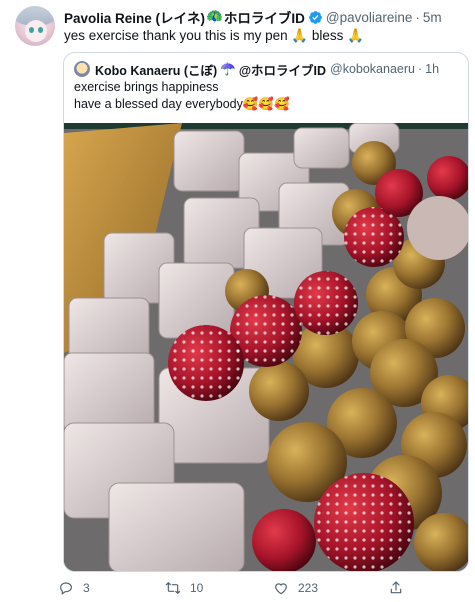 The image size is (475, 602). I want to click on like-count: 223, so click(308, 588).